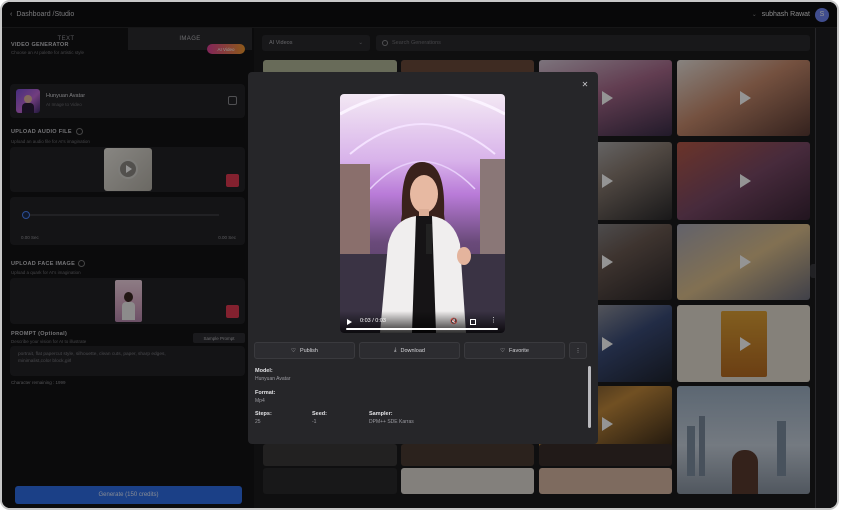 The width and height of the screenshot is (841, 512). Describe the element at coordinates (373, 321) in the screenshot. I see `video-time: 0:03 / 0:03` at that location.